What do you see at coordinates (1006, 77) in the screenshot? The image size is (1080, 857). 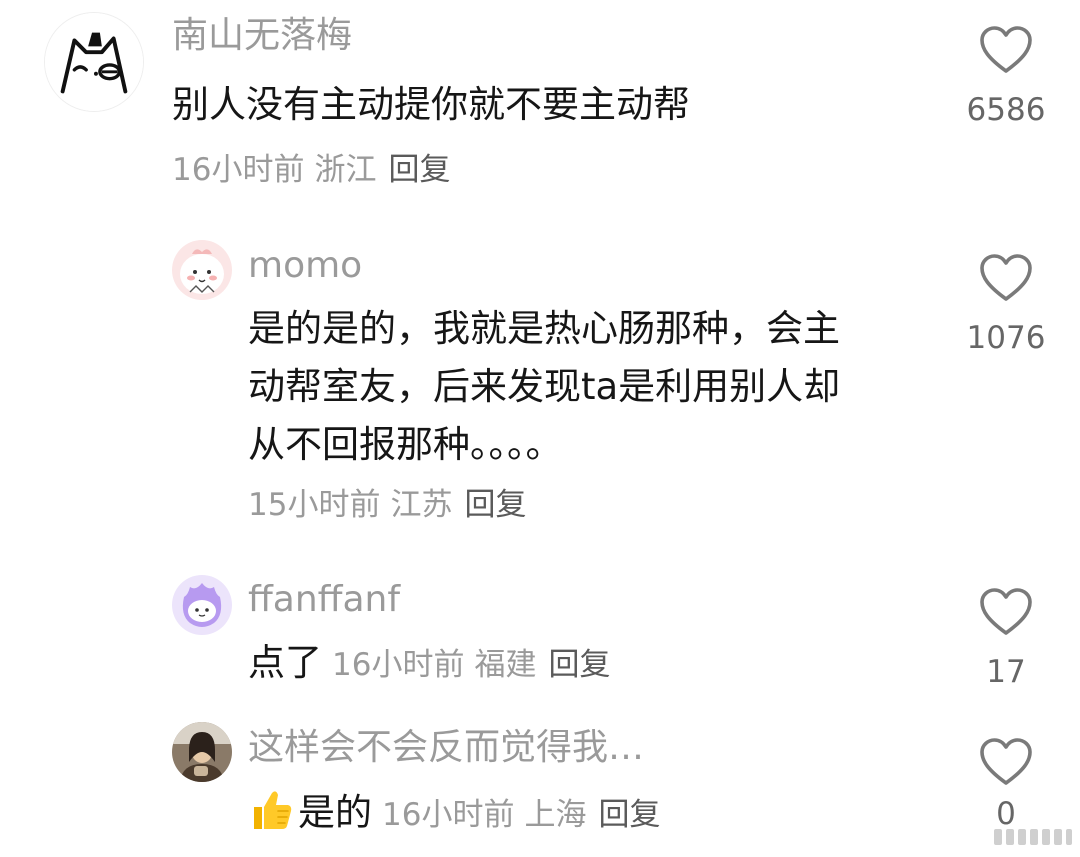 I see `like-button: 6586` at bounding box center [1006, 77].